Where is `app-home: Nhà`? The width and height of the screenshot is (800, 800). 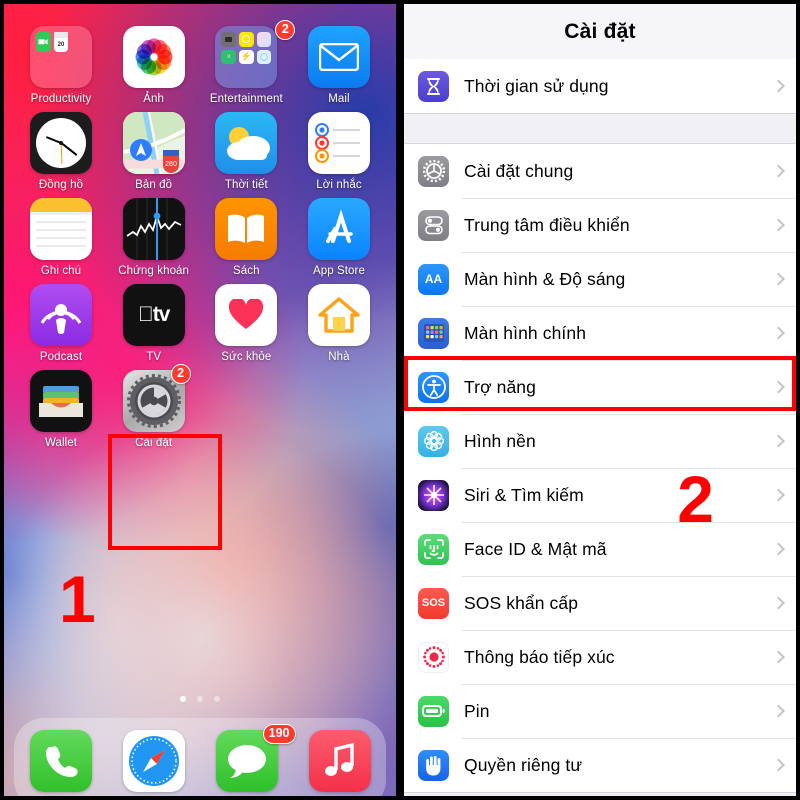
app-home: Nhà is located at coordinates (339, 323).